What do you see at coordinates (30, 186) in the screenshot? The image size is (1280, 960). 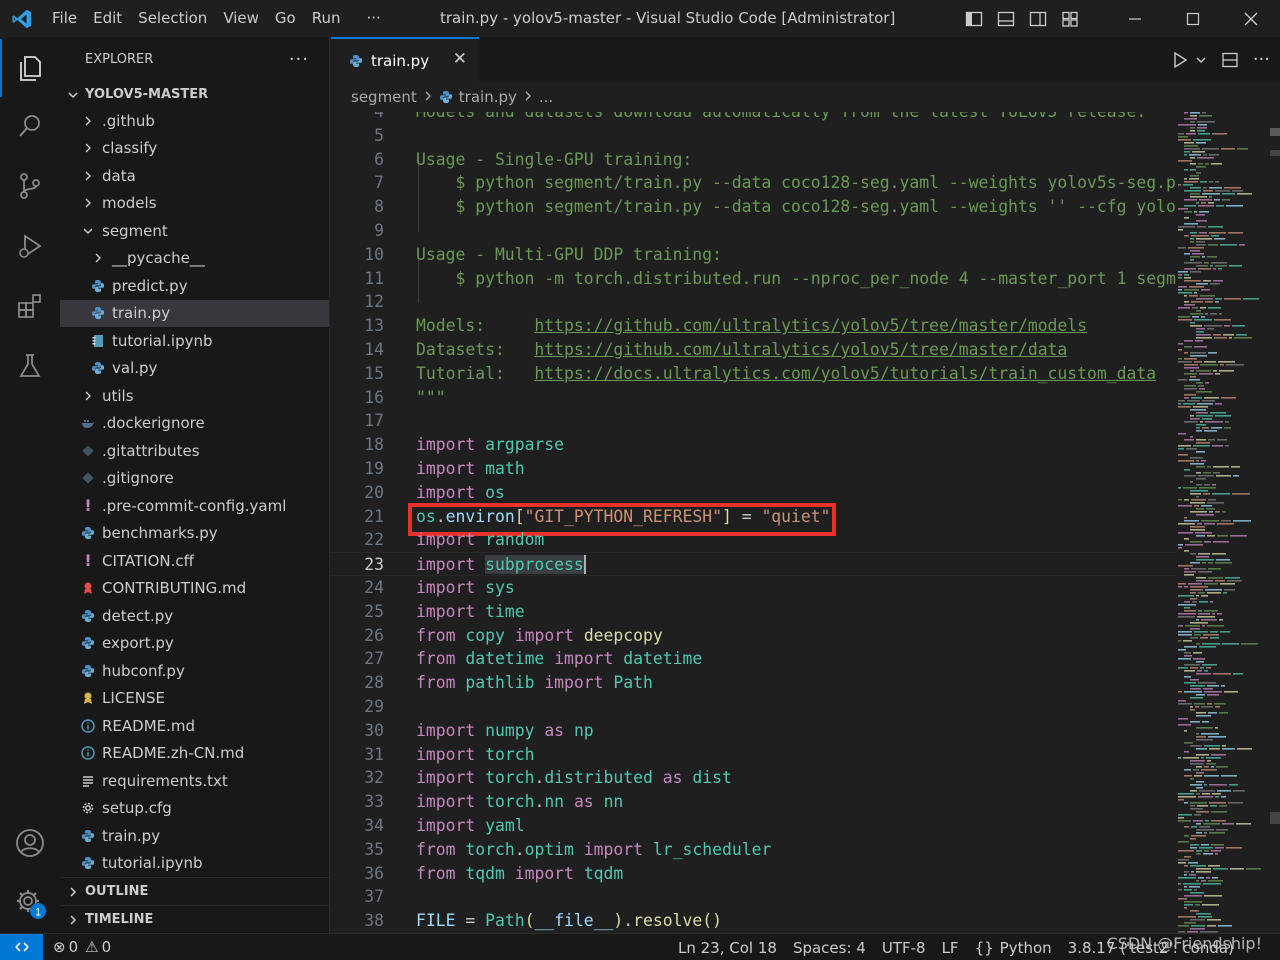 I see `source-control-icon` at bounding box center [30, 186].